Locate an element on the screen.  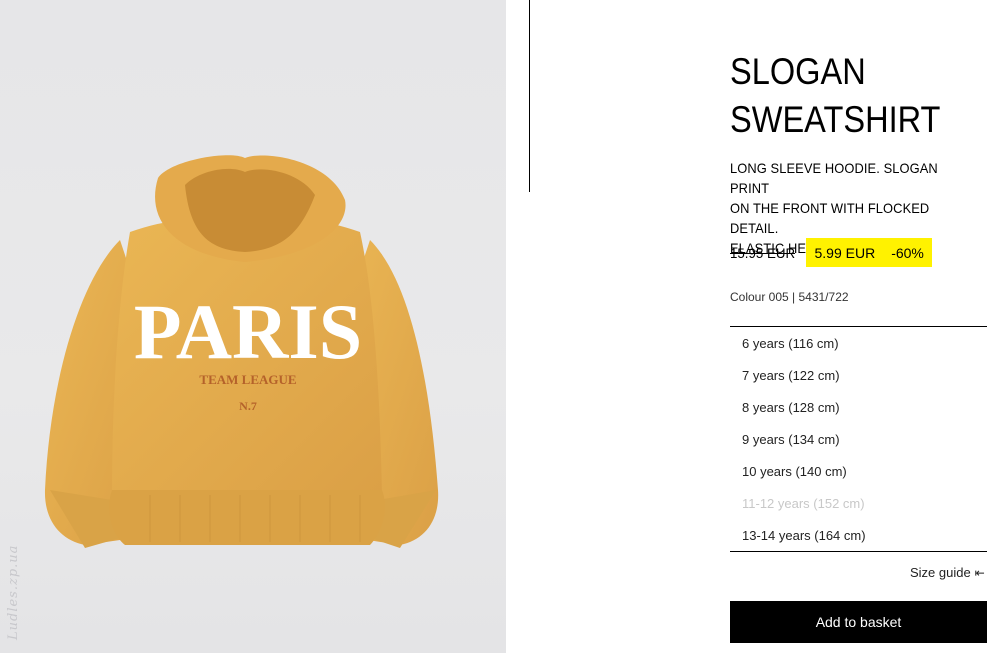
size-option: 8 years (128 cm) is located at coordinates (858, 407).